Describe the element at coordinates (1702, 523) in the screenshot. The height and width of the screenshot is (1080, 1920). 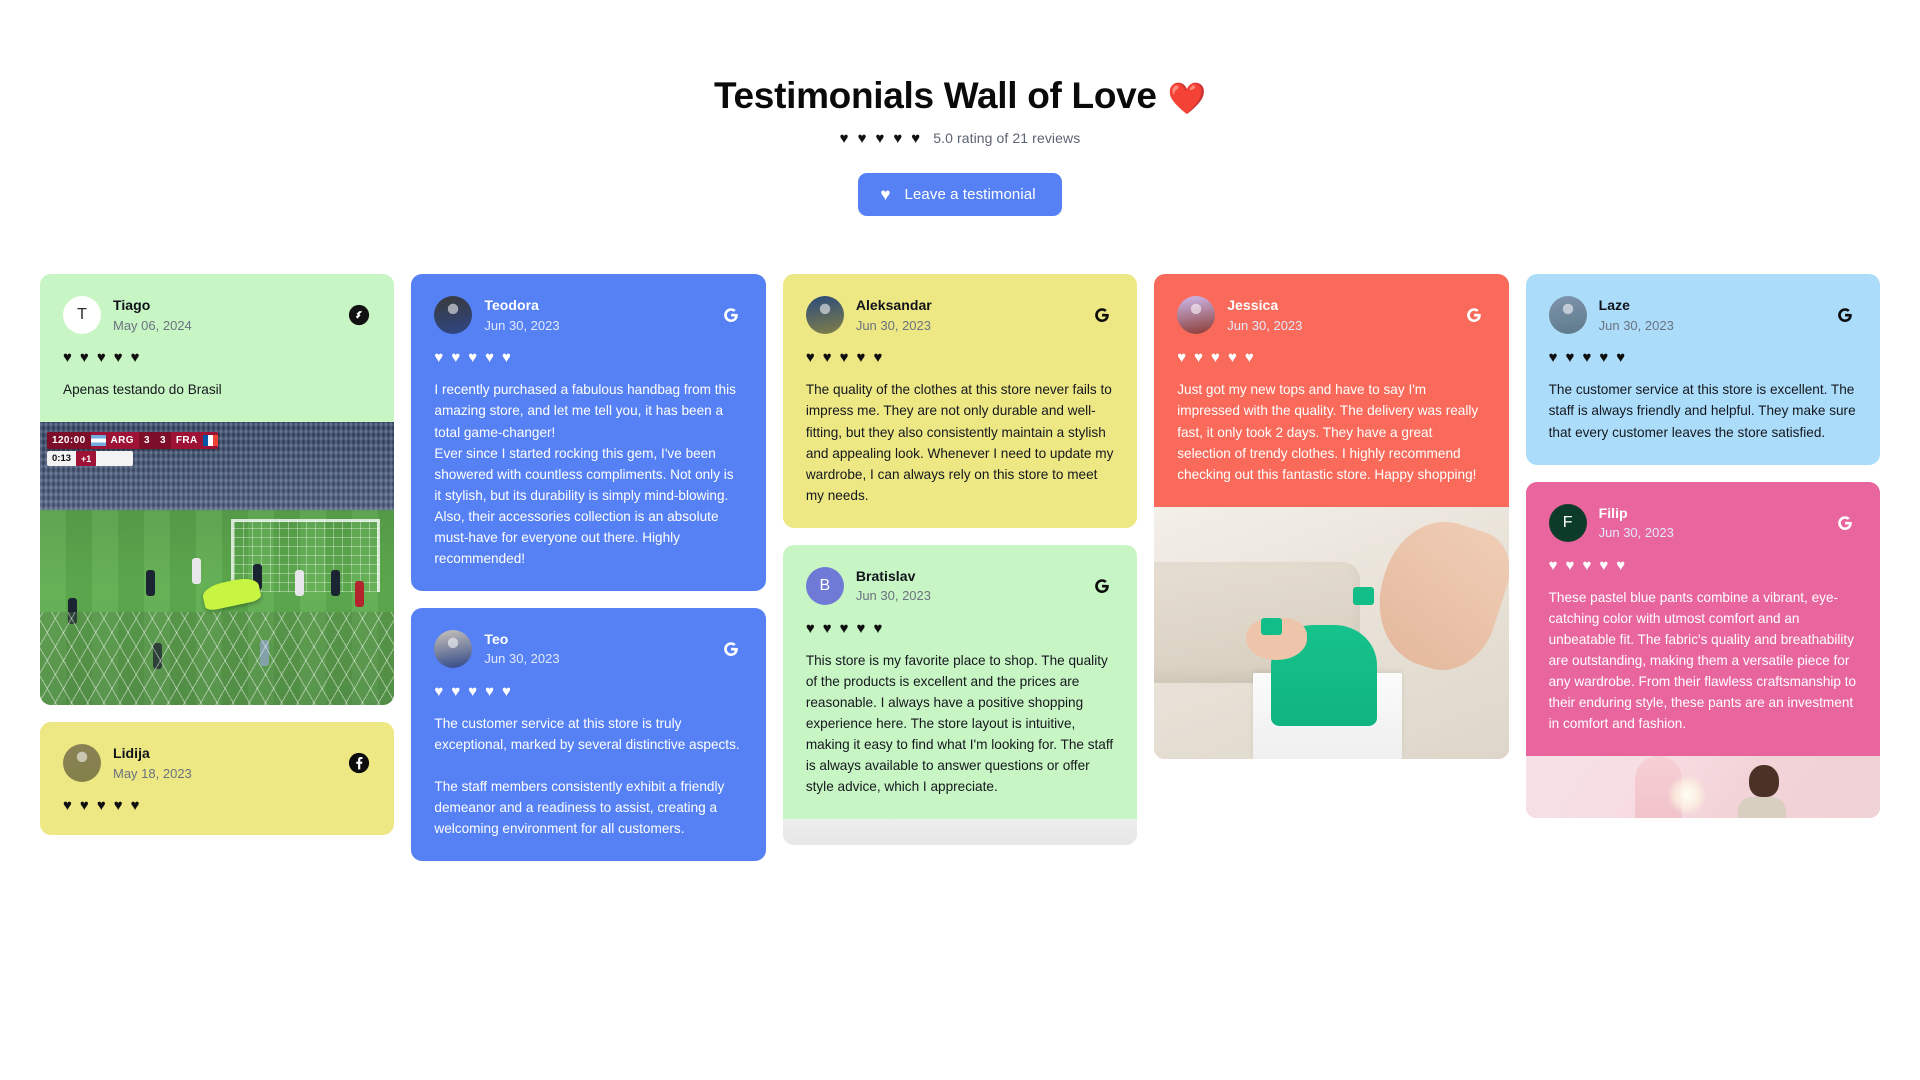
I see `testimonial-header: F Filip Jun 30, 2023` at that location.